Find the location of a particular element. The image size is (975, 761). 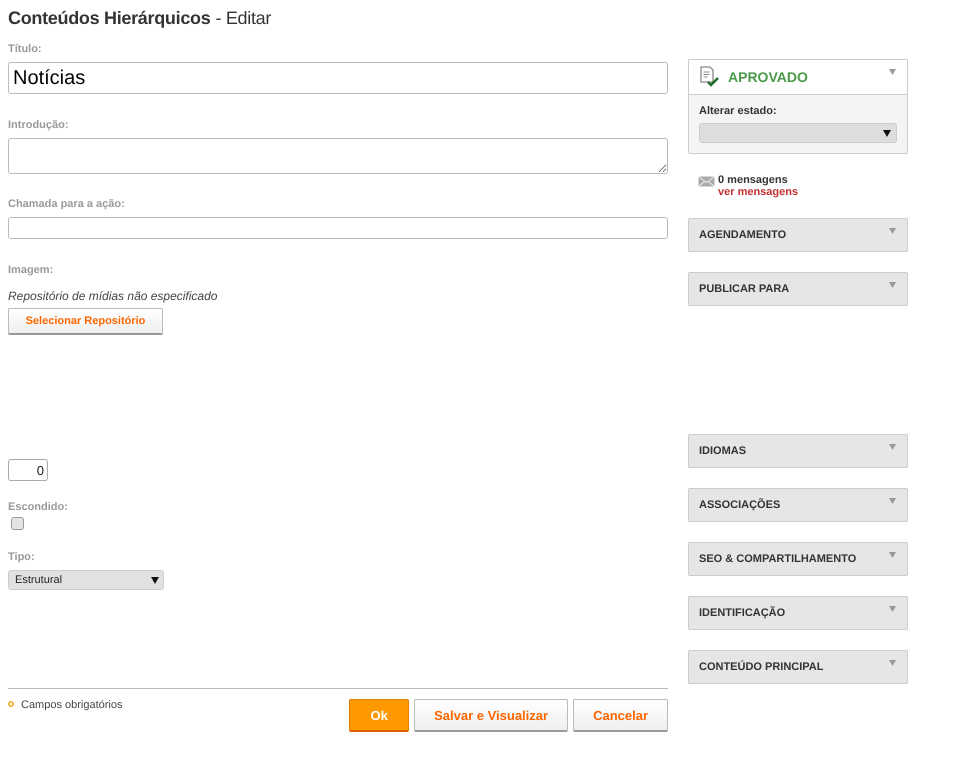

collapsed-panel: IDENTIFICAÇÃO is located at coordinates (798, 613).